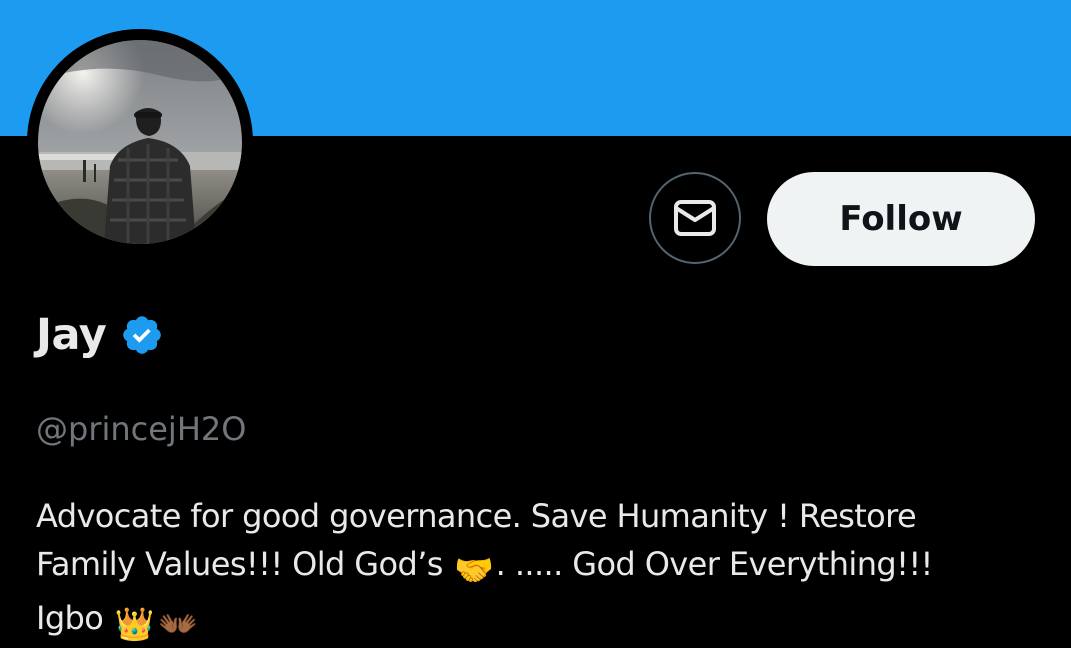 This screenshot has width=1071, height=648. I want to click on profile-photo, so click(140, 142).